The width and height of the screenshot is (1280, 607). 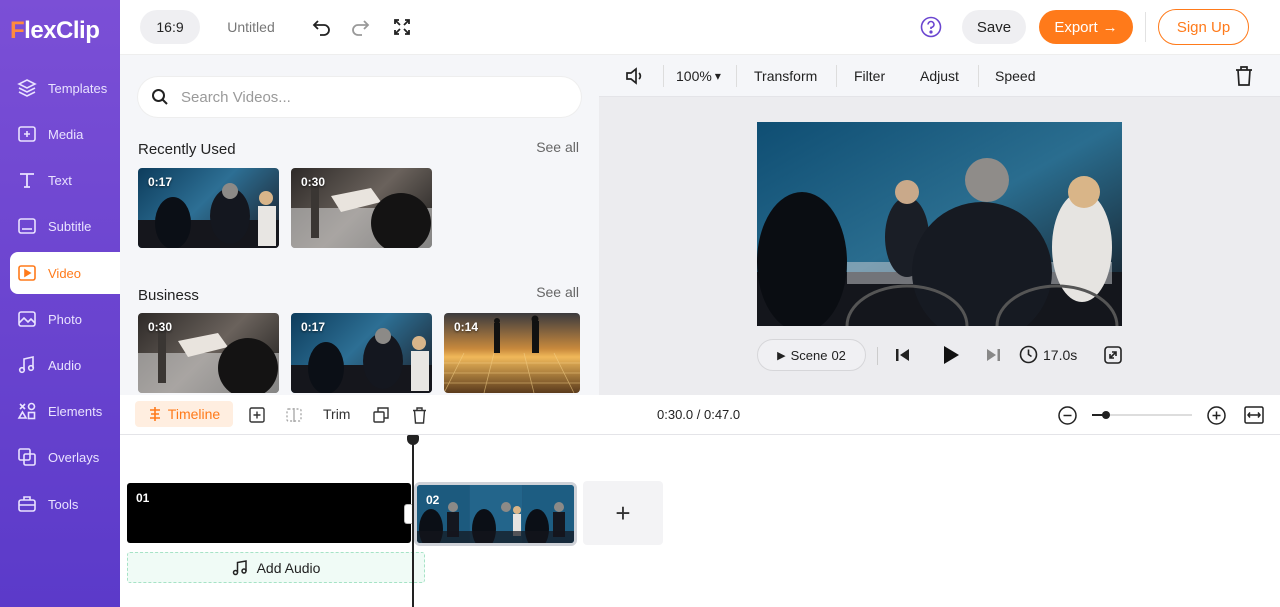 What do you see at coordinates (495, 514) in the screenshot?
I see `timeline-clip: 02` at bounding box center [495, 514].